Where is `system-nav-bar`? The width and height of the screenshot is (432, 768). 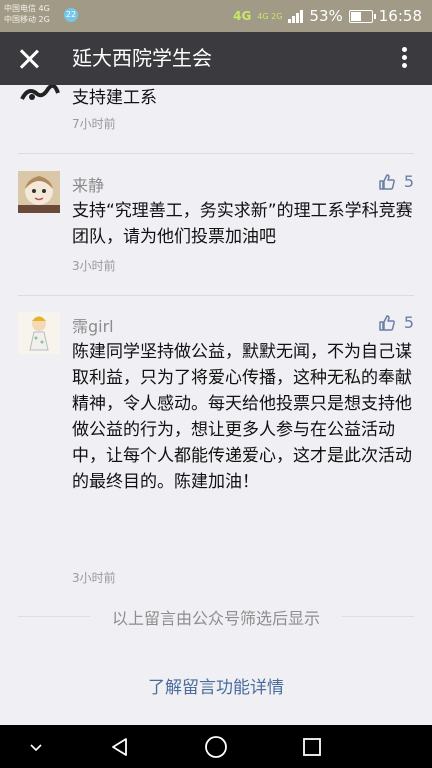 system-nav-bar is located at coordinates (216, 746).